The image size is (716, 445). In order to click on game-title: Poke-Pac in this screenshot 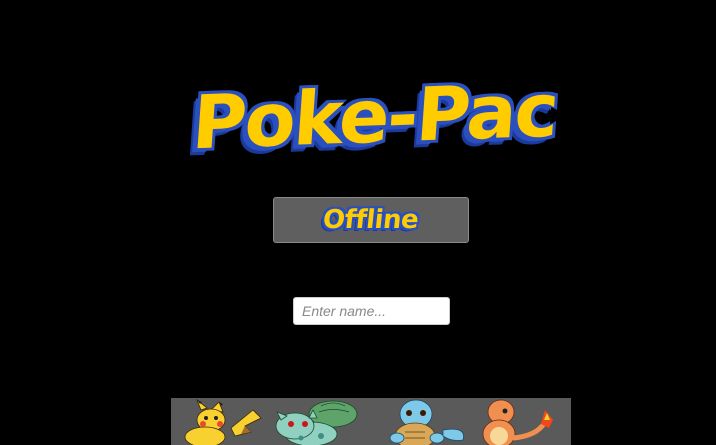, I will do `click(375, 117)`.